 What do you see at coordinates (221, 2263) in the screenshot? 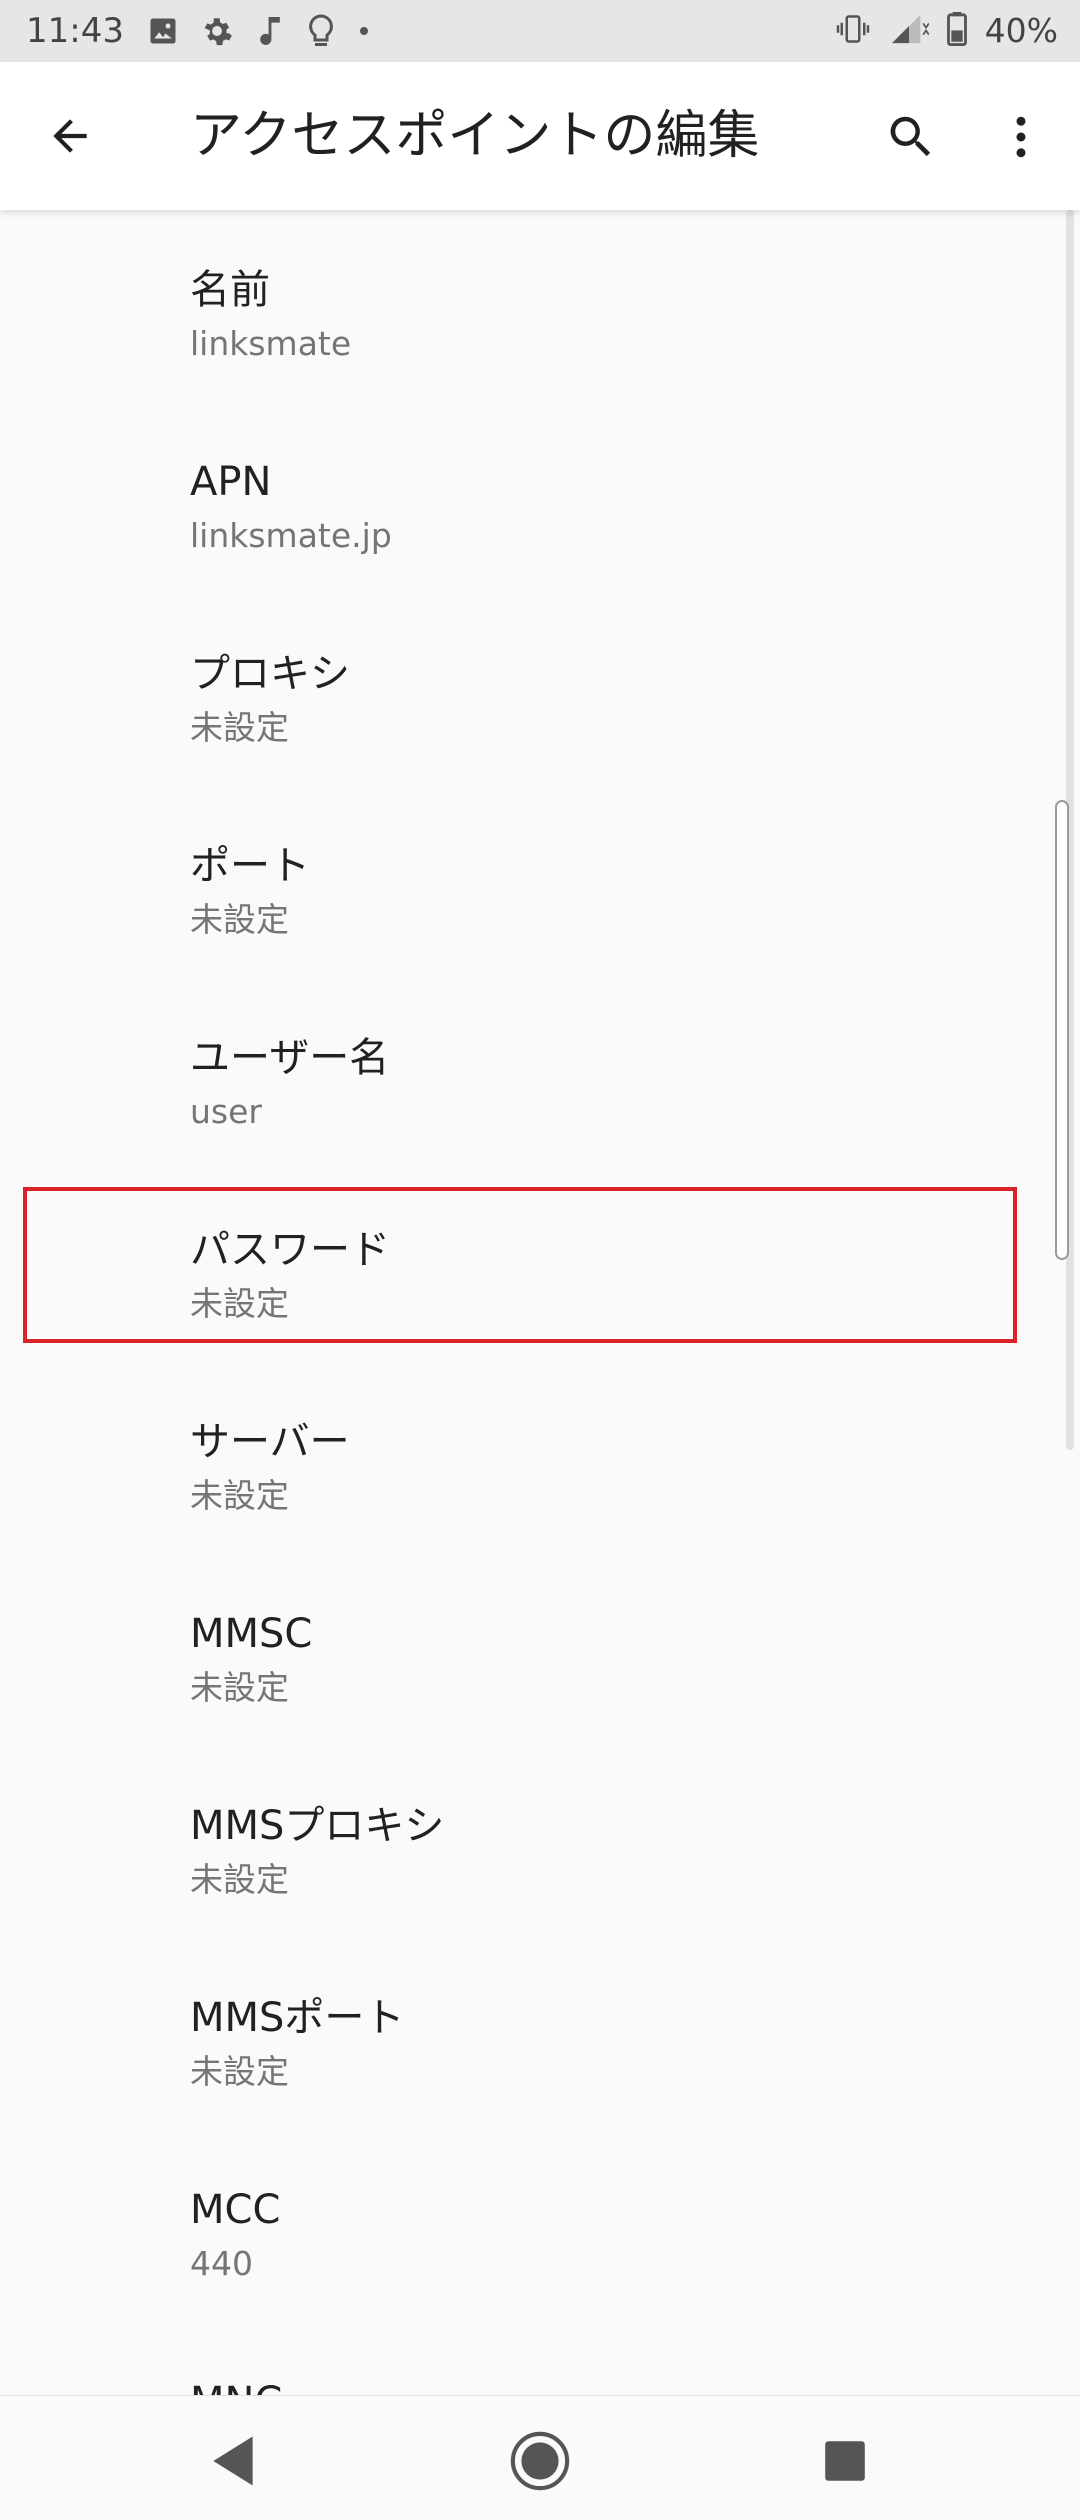
I see `item-value: 440` at bounding box center [221, 2263].